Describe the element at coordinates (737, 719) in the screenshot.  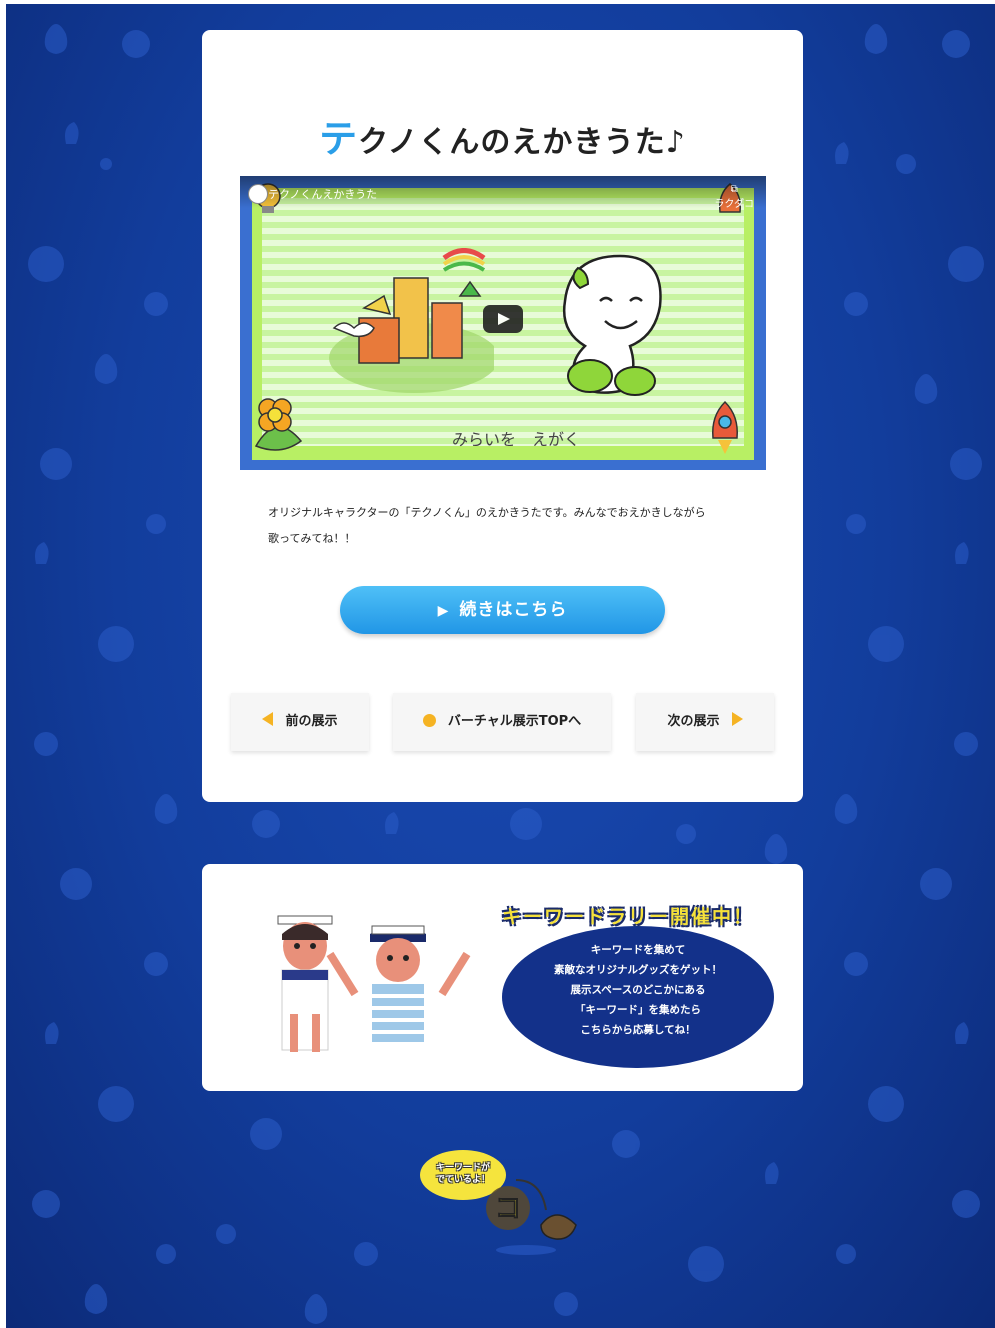
I see `arrow-right-icon` at that location.